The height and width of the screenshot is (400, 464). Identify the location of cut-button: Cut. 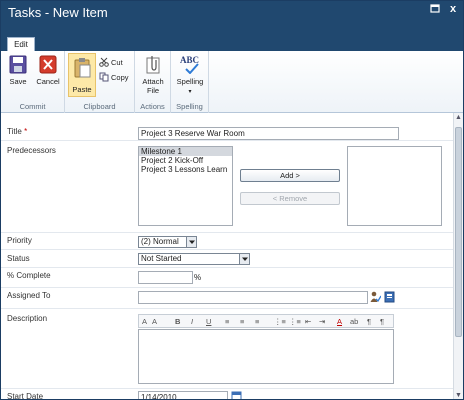
(111, 63).